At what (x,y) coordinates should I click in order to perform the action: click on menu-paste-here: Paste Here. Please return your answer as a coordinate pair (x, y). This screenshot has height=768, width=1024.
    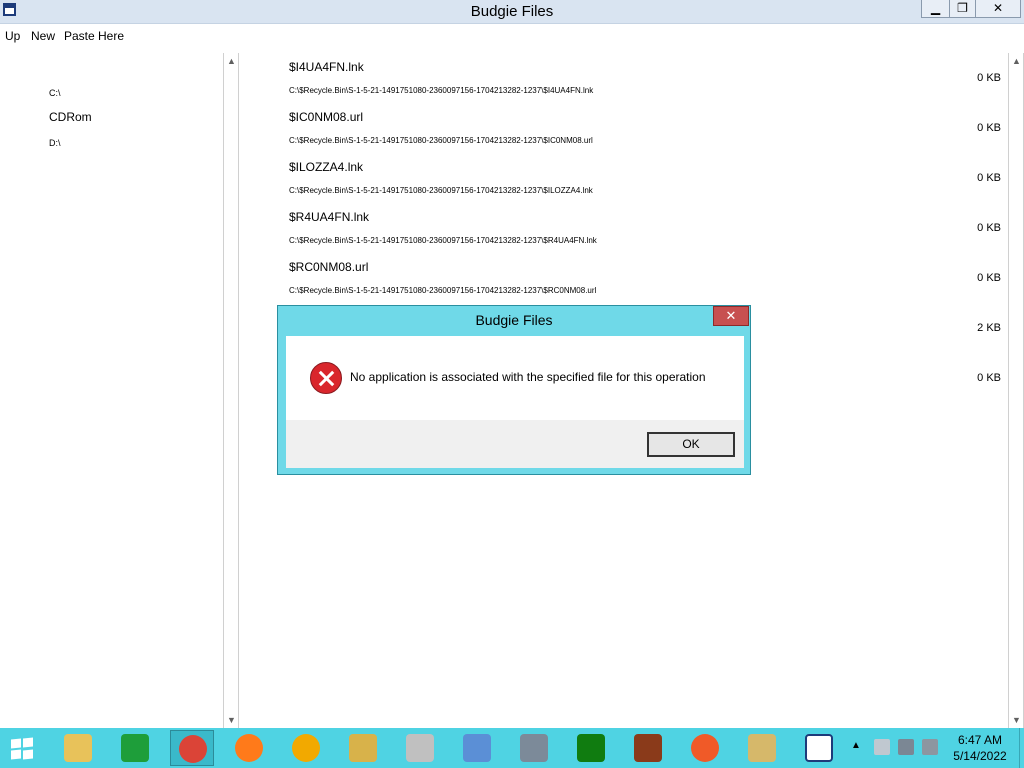
    Looking at the image, I should click on (94, 36).